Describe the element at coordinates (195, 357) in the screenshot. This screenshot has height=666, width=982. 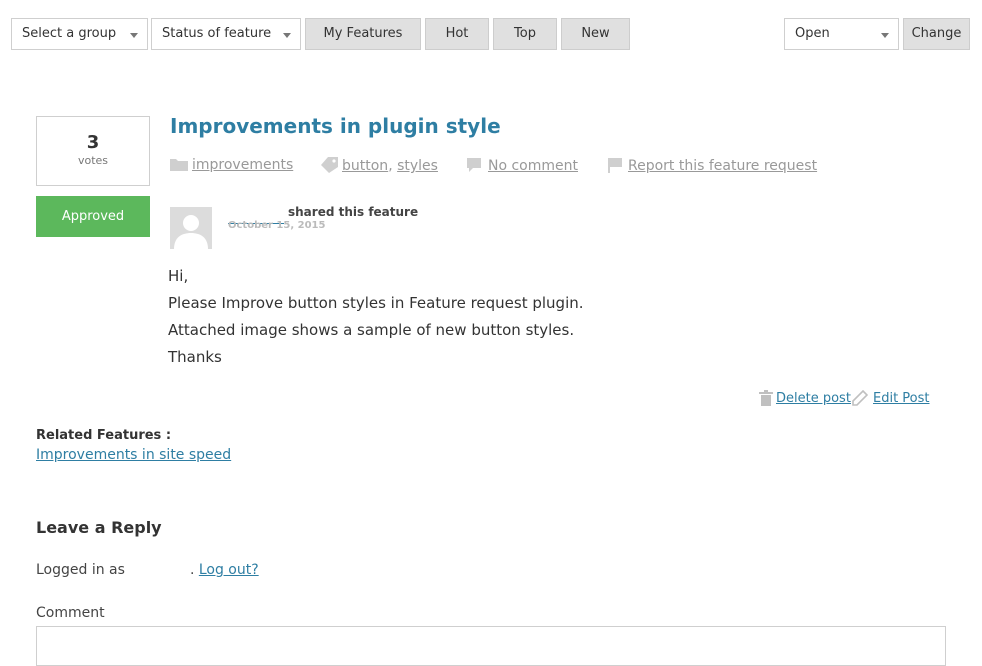
I see `body-line: Thanks` at that location.